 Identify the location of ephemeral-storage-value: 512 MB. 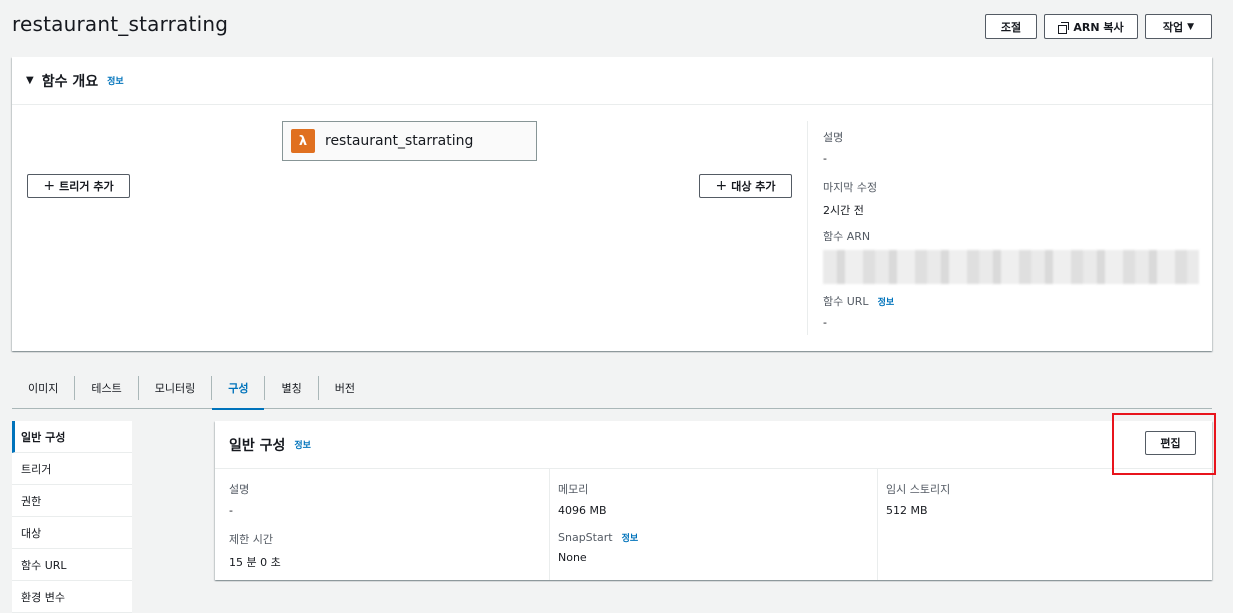
(907, 510).